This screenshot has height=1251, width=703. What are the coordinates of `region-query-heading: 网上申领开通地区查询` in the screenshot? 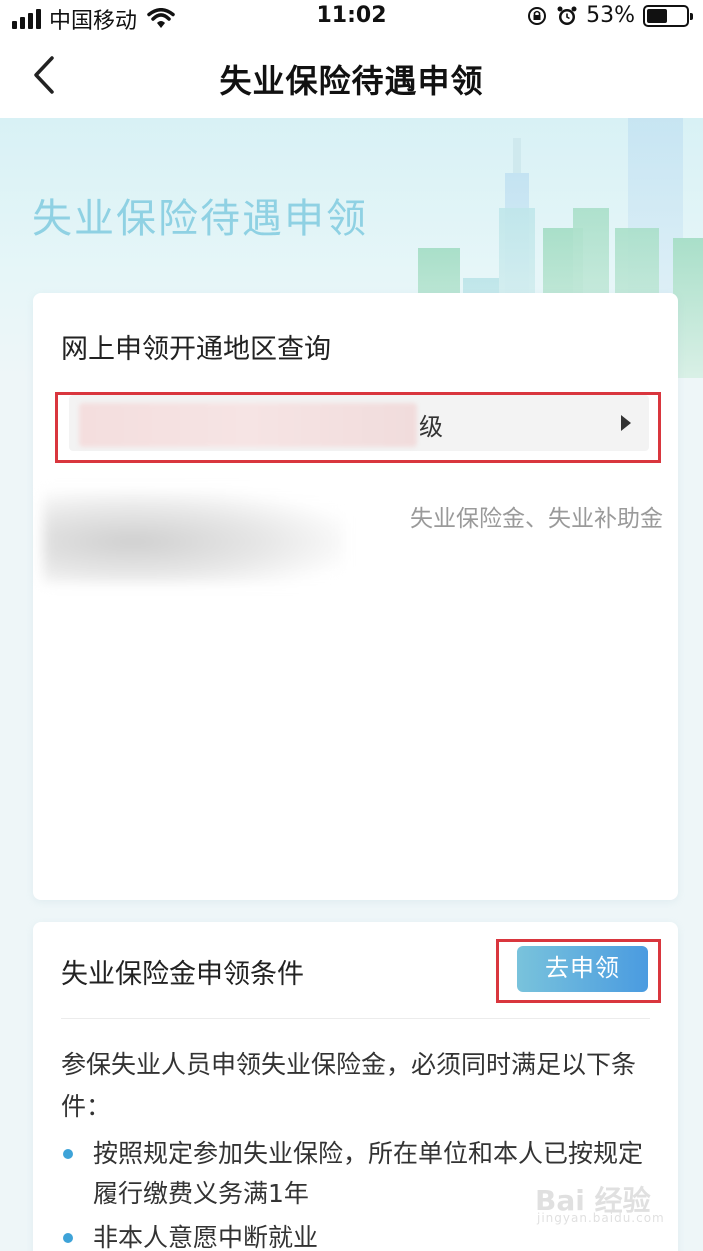 It's located at (196, 349).